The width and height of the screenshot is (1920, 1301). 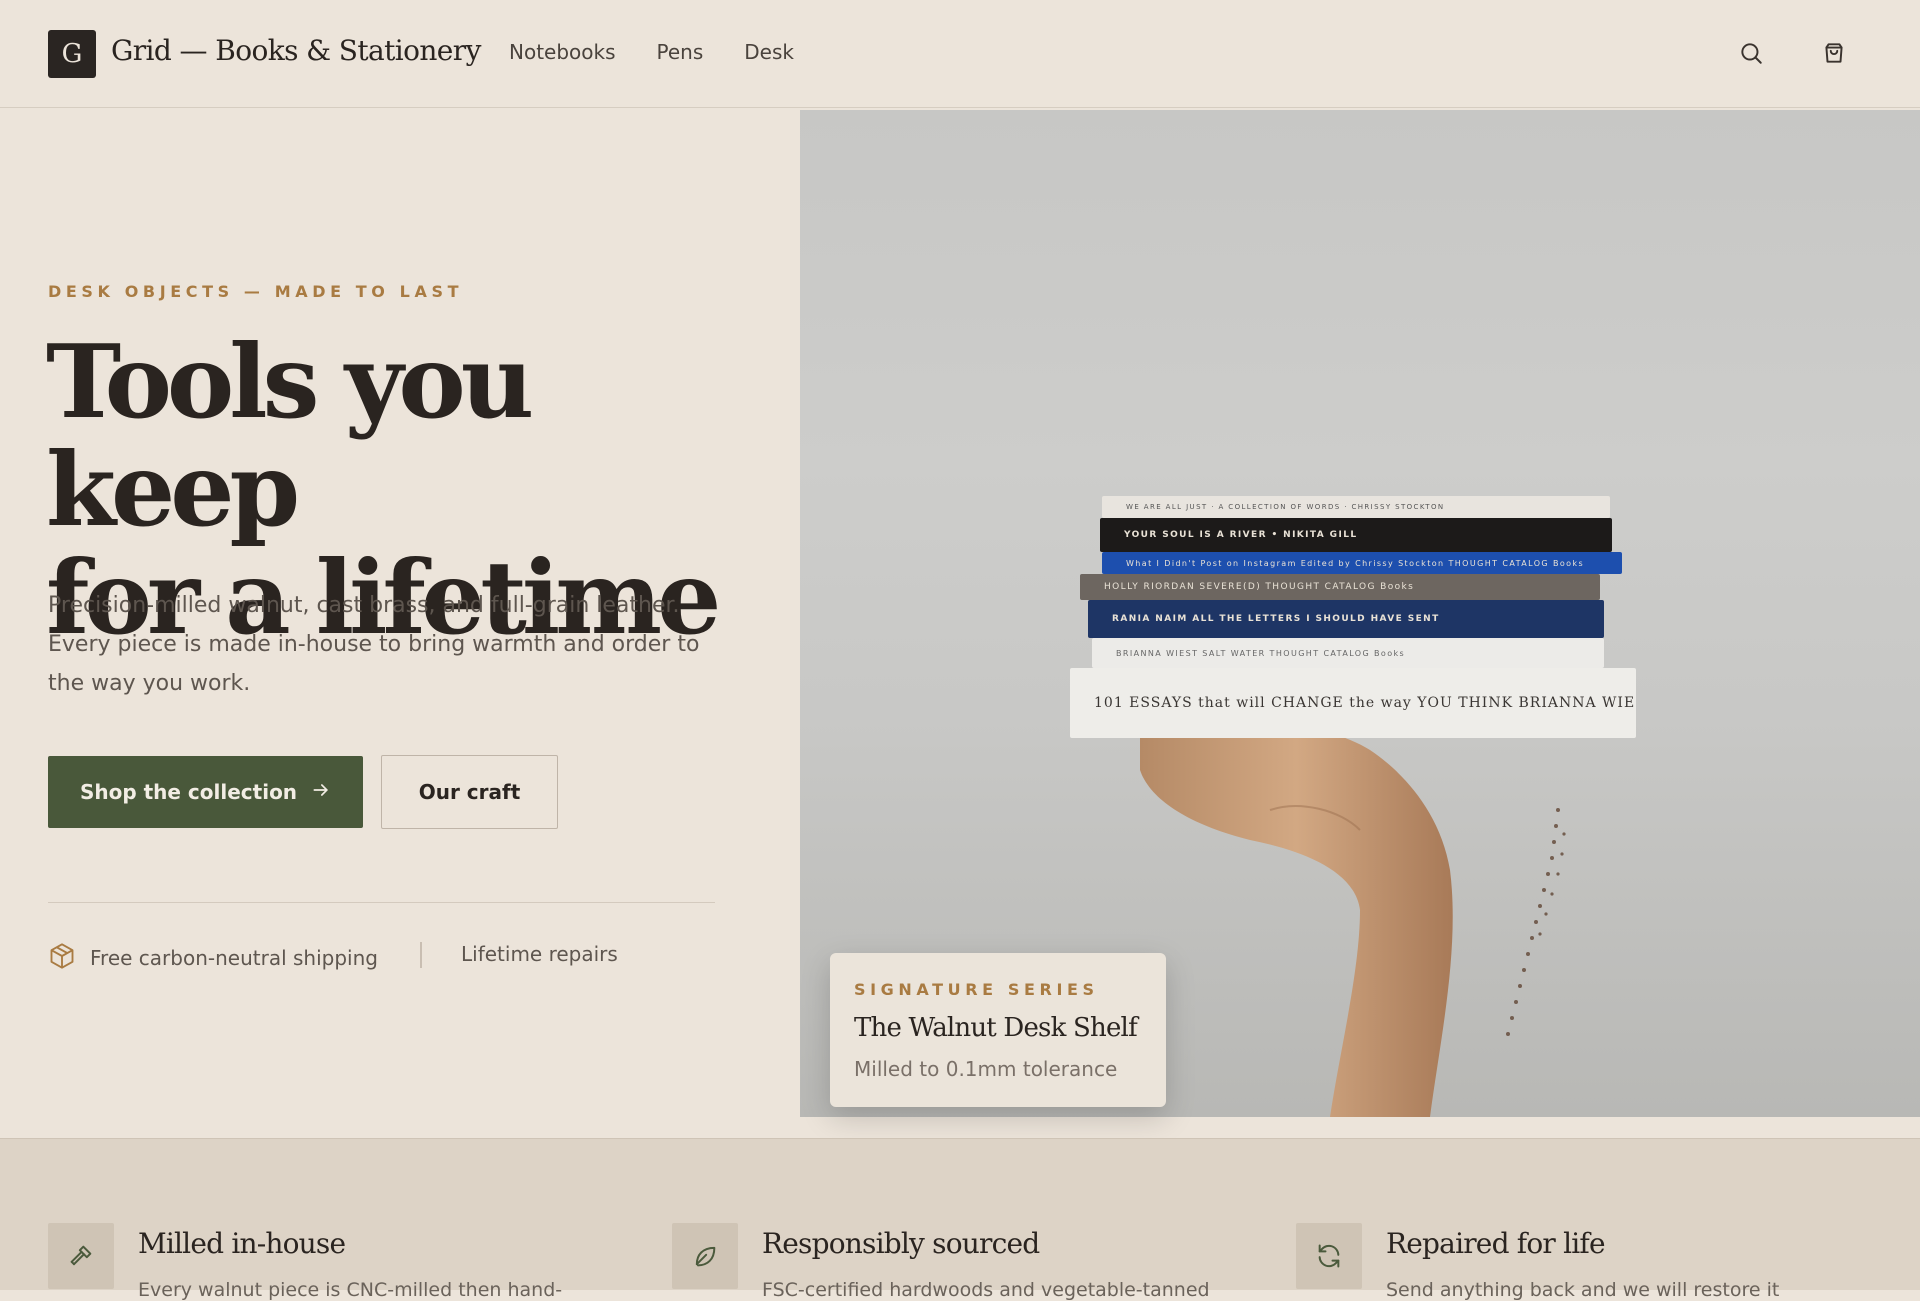 What do you see at coordinates (188, 792) in the screenshot?
I see `shop-collection-label: Shop the collection` at bounding box center [188, 792].